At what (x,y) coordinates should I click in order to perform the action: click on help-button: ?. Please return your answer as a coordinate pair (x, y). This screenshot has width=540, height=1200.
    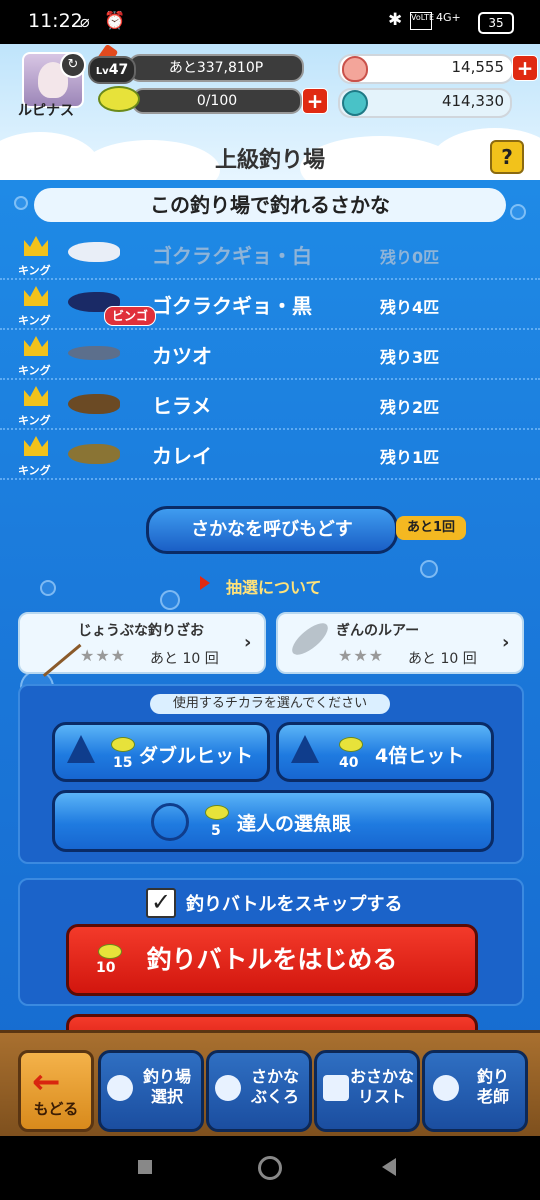
    Looking at the image, I should click on (507, 157).